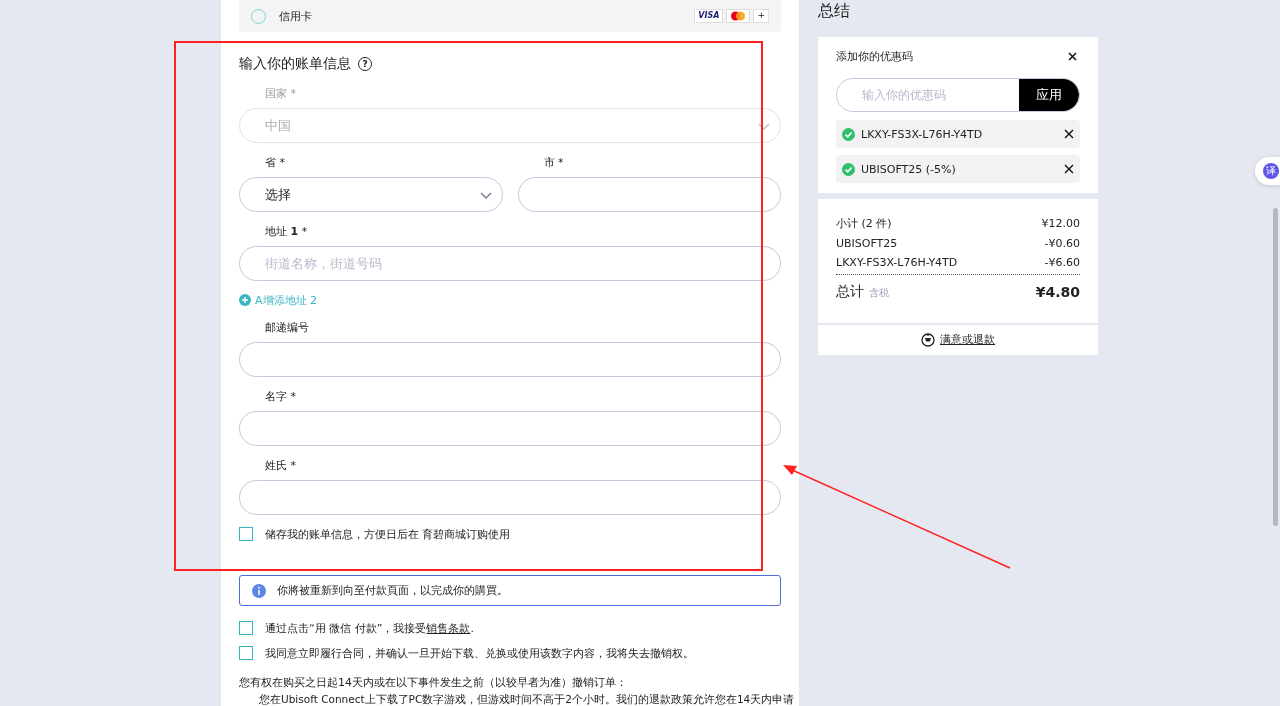 The height and width of the screenshot is (706, 1280). I want to click on card-logo-icon, so click(738, 16).